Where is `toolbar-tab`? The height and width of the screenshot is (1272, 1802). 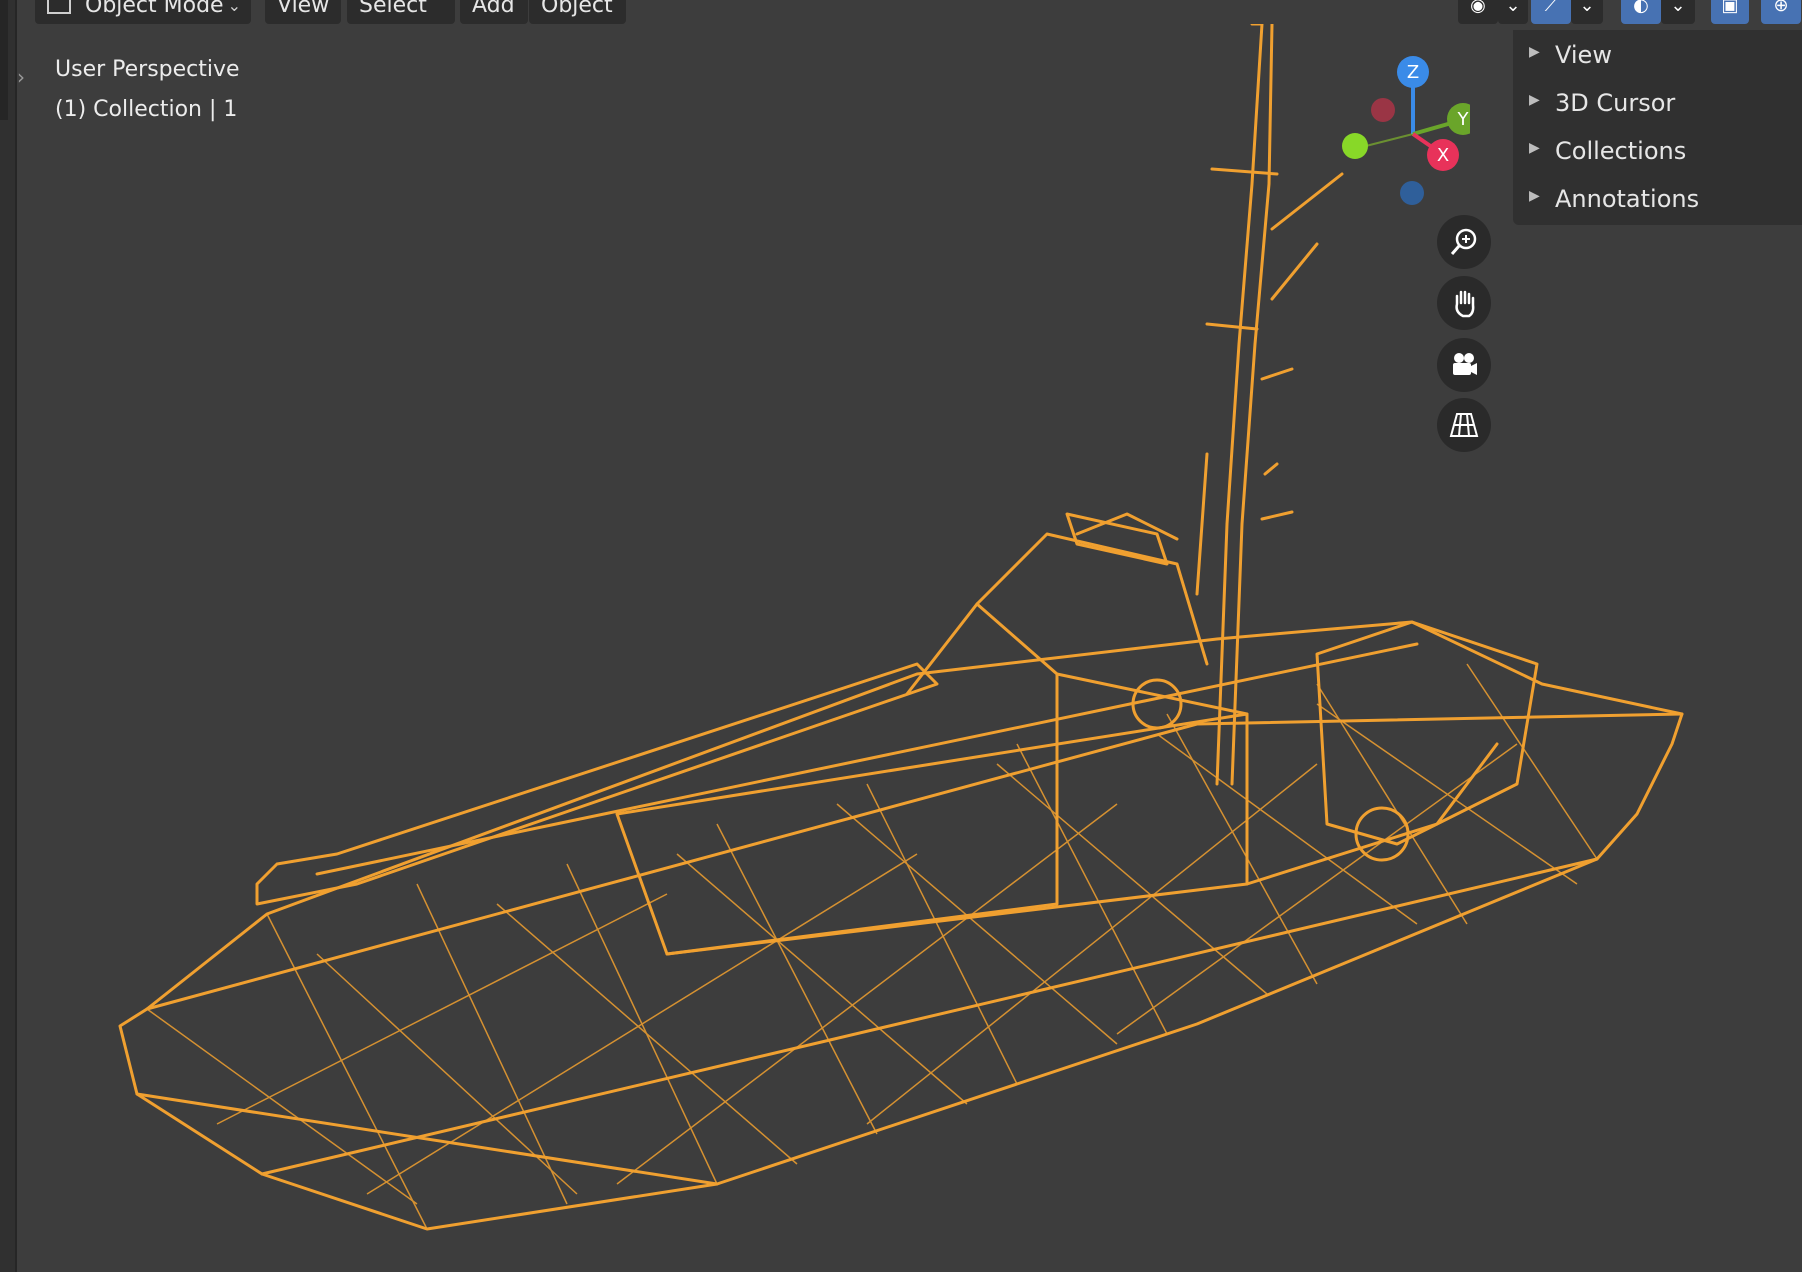
toolbar-tab is located at coordinates (4, 60).